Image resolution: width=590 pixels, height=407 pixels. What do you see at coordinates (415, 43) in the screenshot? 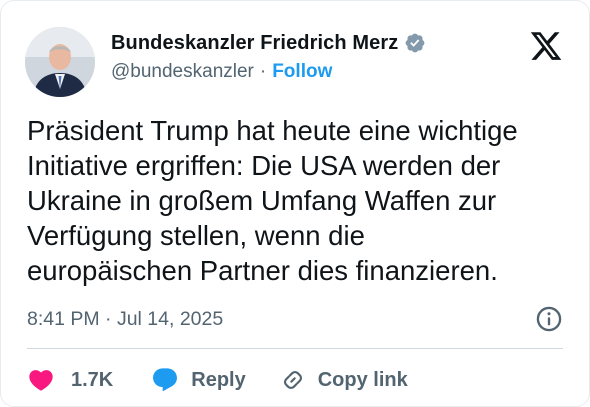
I see `verified-badge-icon` at bounding box center [415, 43].